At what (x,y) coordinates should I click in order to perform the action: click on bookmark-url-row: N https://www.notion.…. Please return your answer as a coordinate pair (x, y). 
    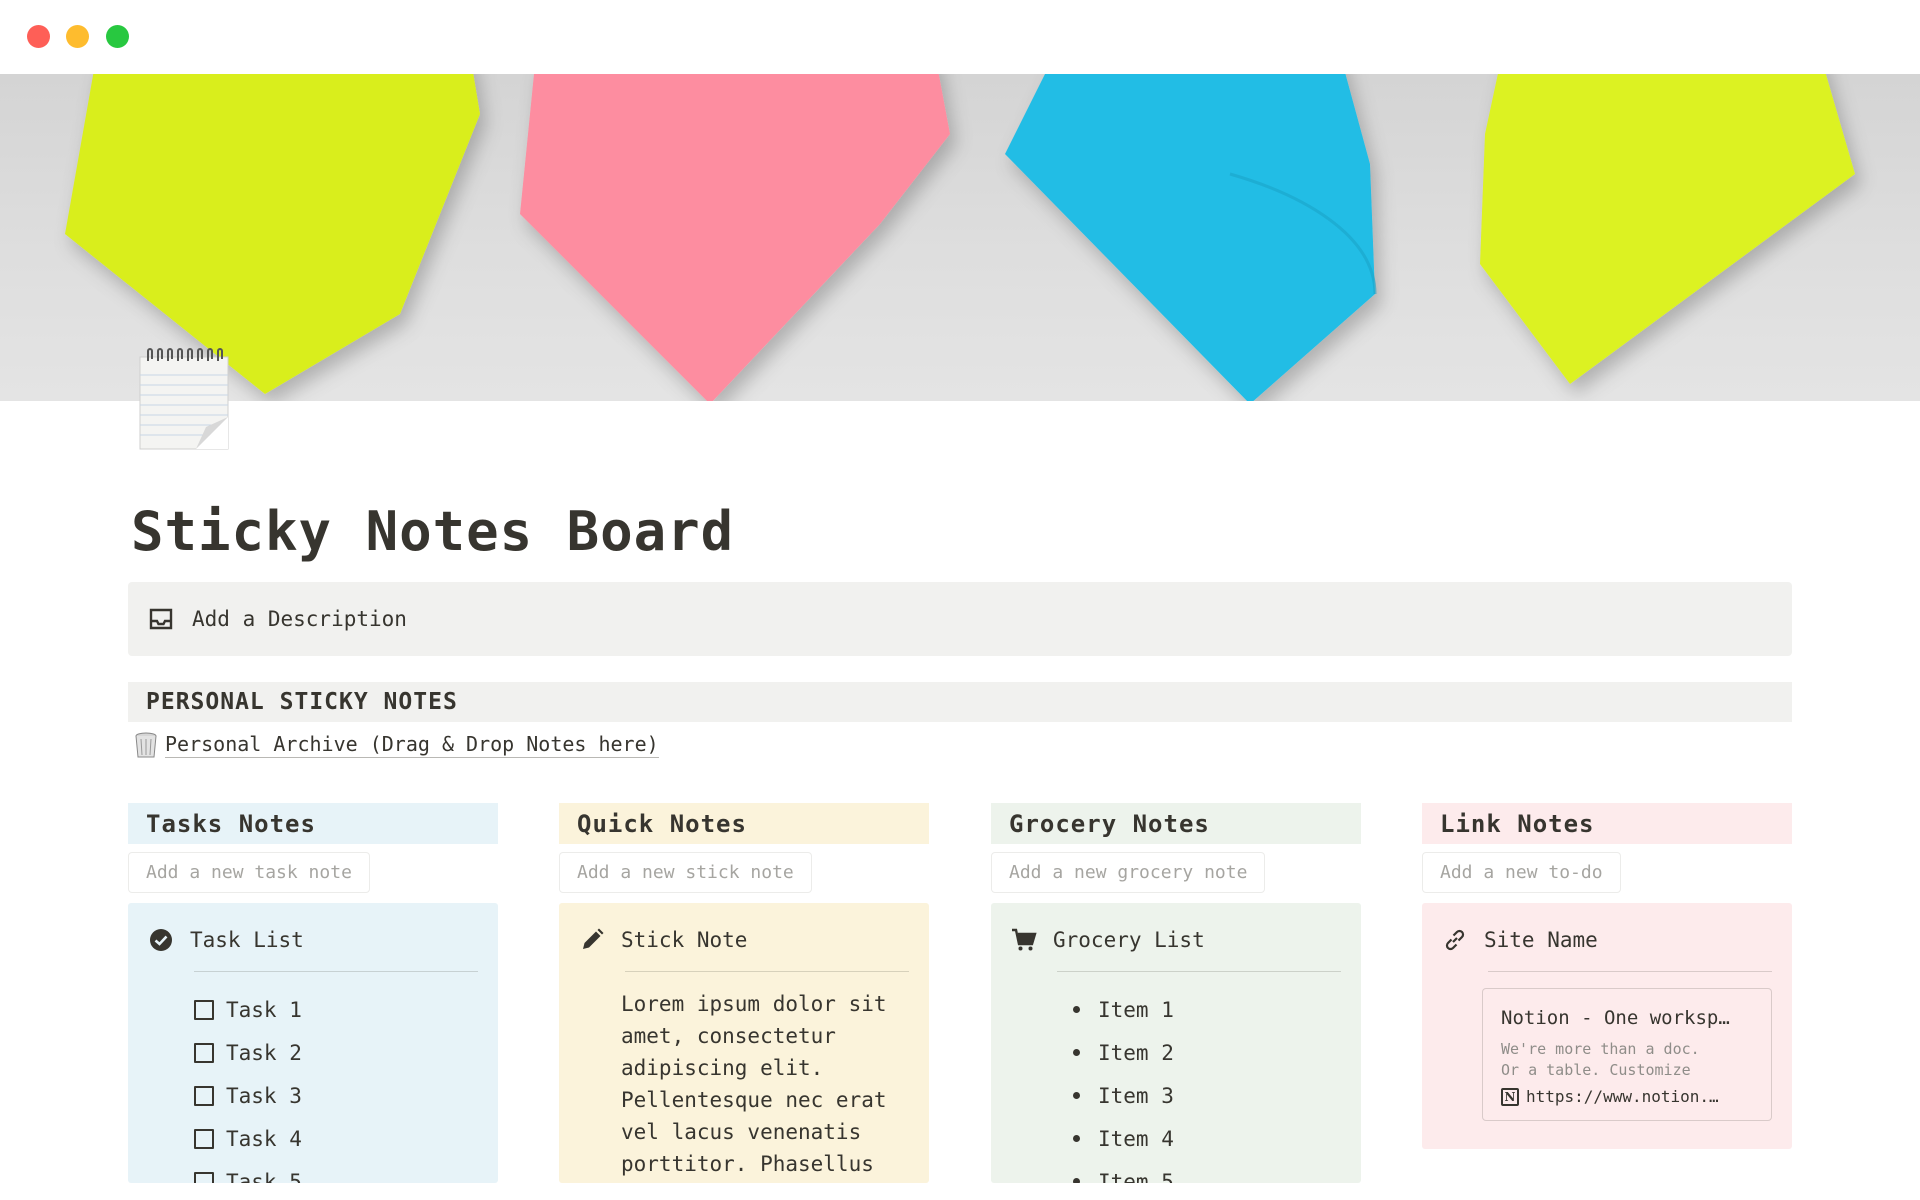
    Looking at the image, I should click on (1627, 1096).